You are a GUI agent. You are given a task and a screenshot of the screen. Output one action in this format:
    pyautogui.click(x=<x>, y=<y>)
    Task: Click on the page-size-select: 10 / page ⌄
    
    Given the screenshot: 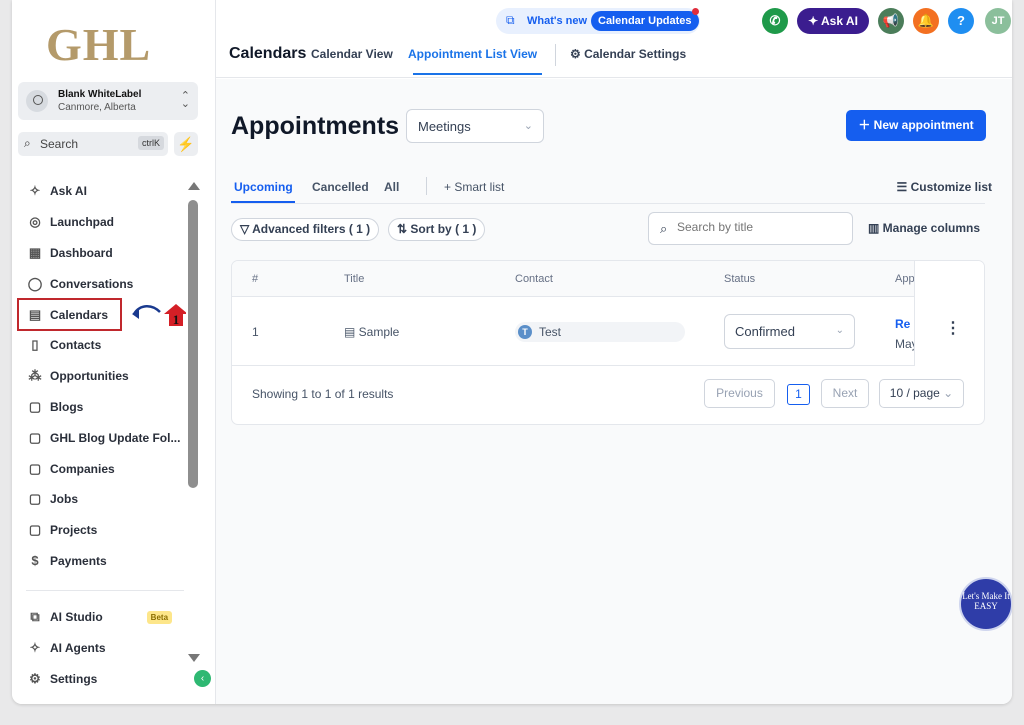 What is the action you would take?
    pyautogui.click(x=921, y=393)
    